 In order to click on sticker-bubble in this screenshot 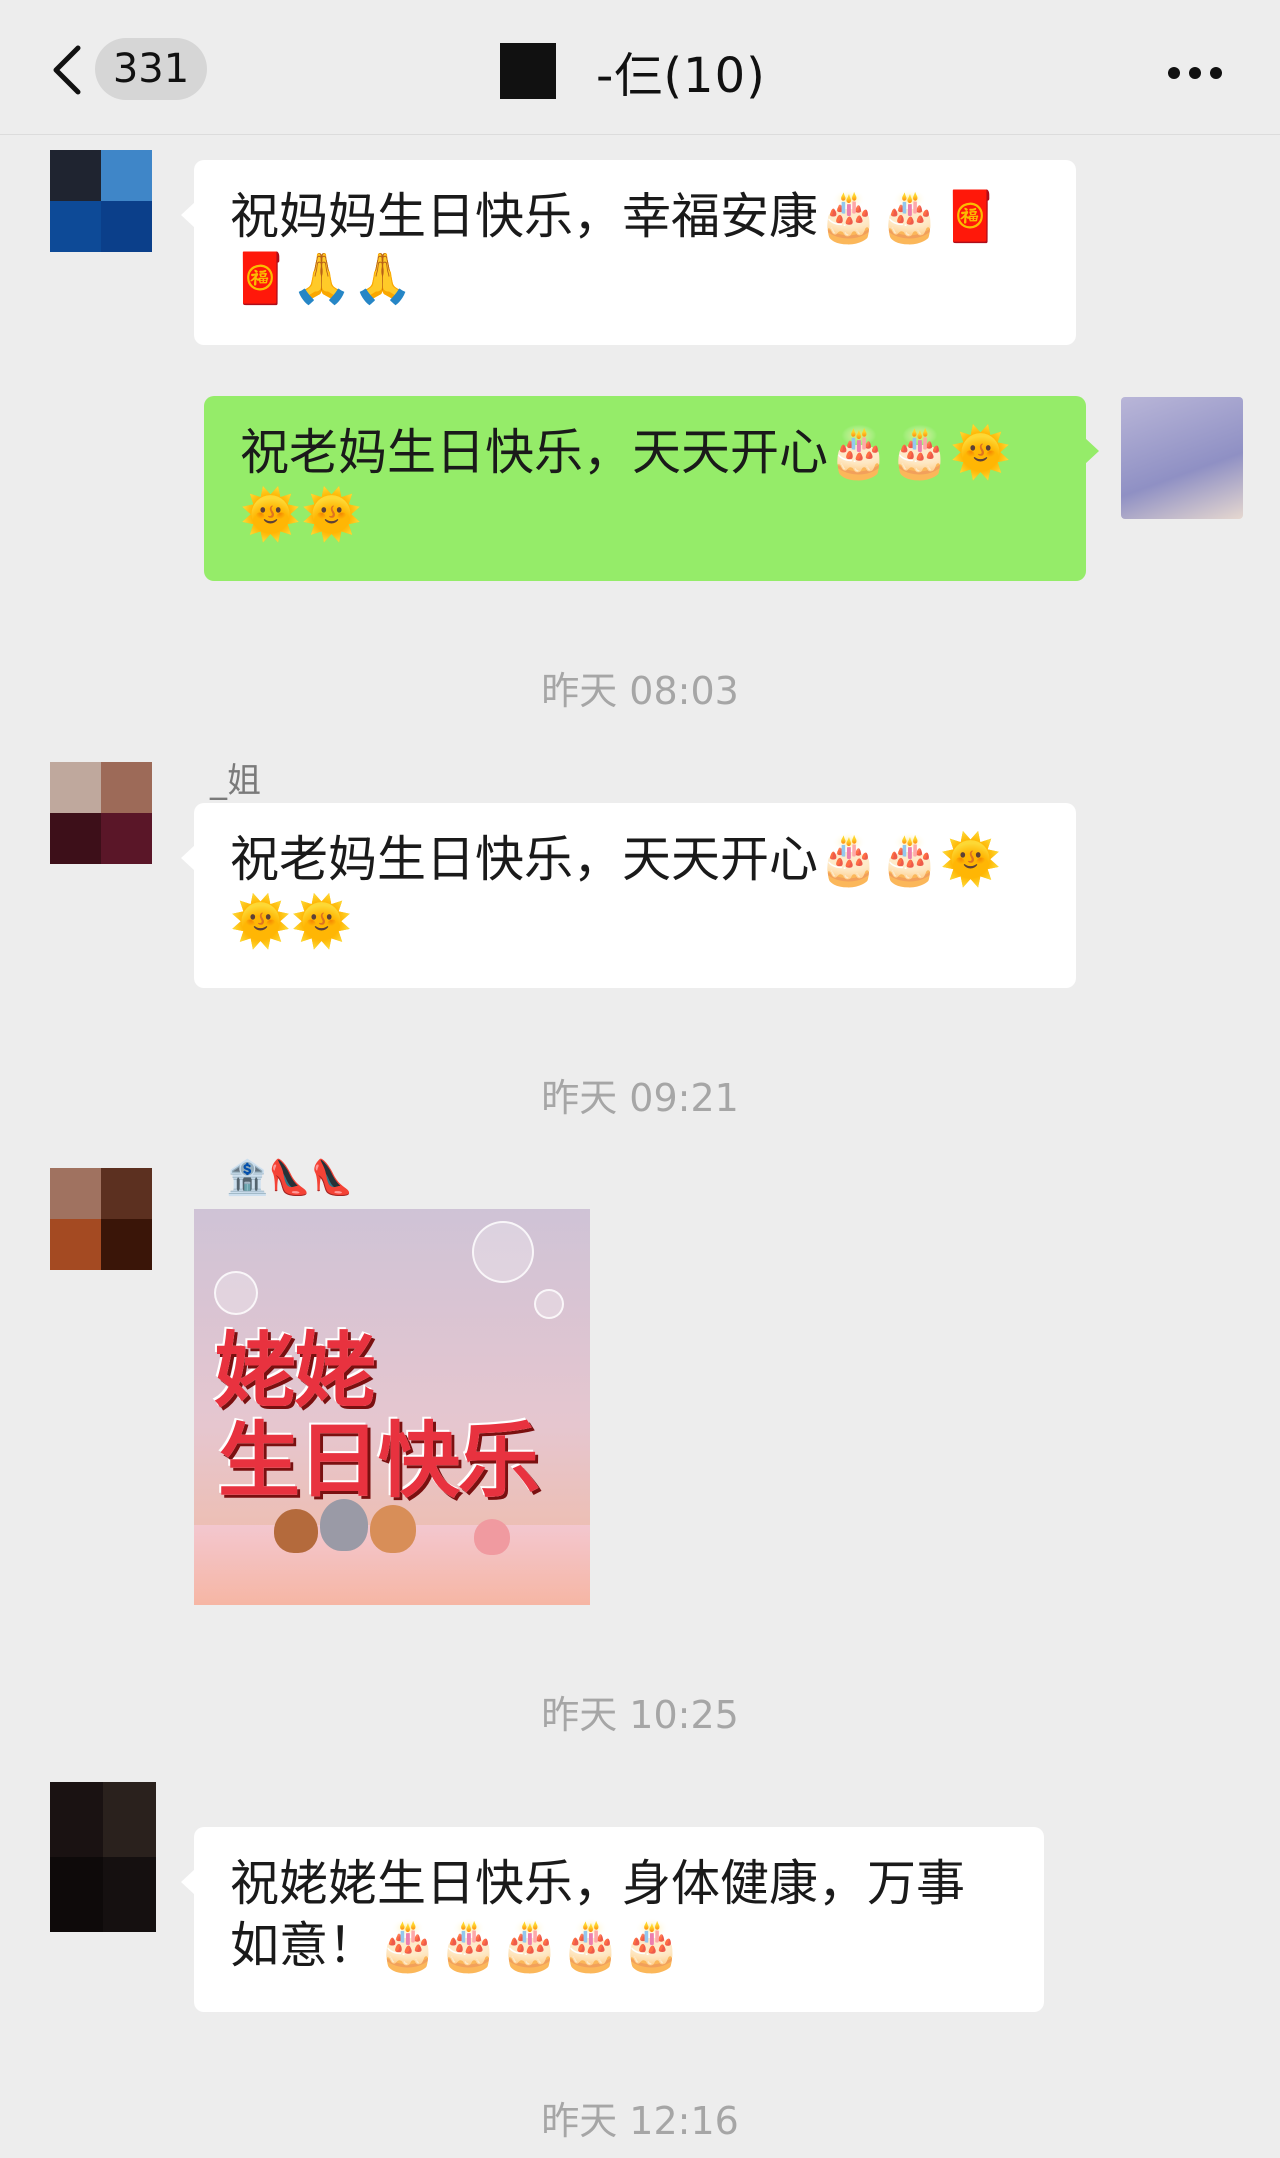, I will do `click(503, 1252)`.